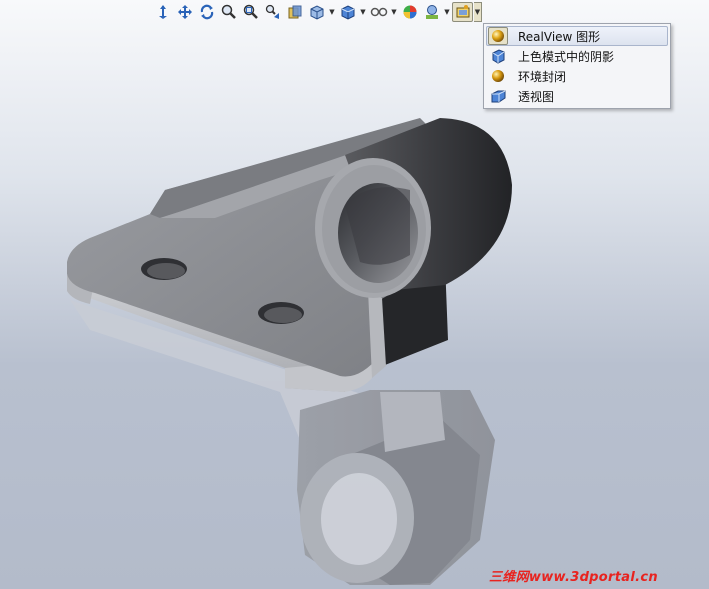 Image resolution: width=709 pixels, height=589 pixels. I want to click on pan-icon, so click(184, 12).